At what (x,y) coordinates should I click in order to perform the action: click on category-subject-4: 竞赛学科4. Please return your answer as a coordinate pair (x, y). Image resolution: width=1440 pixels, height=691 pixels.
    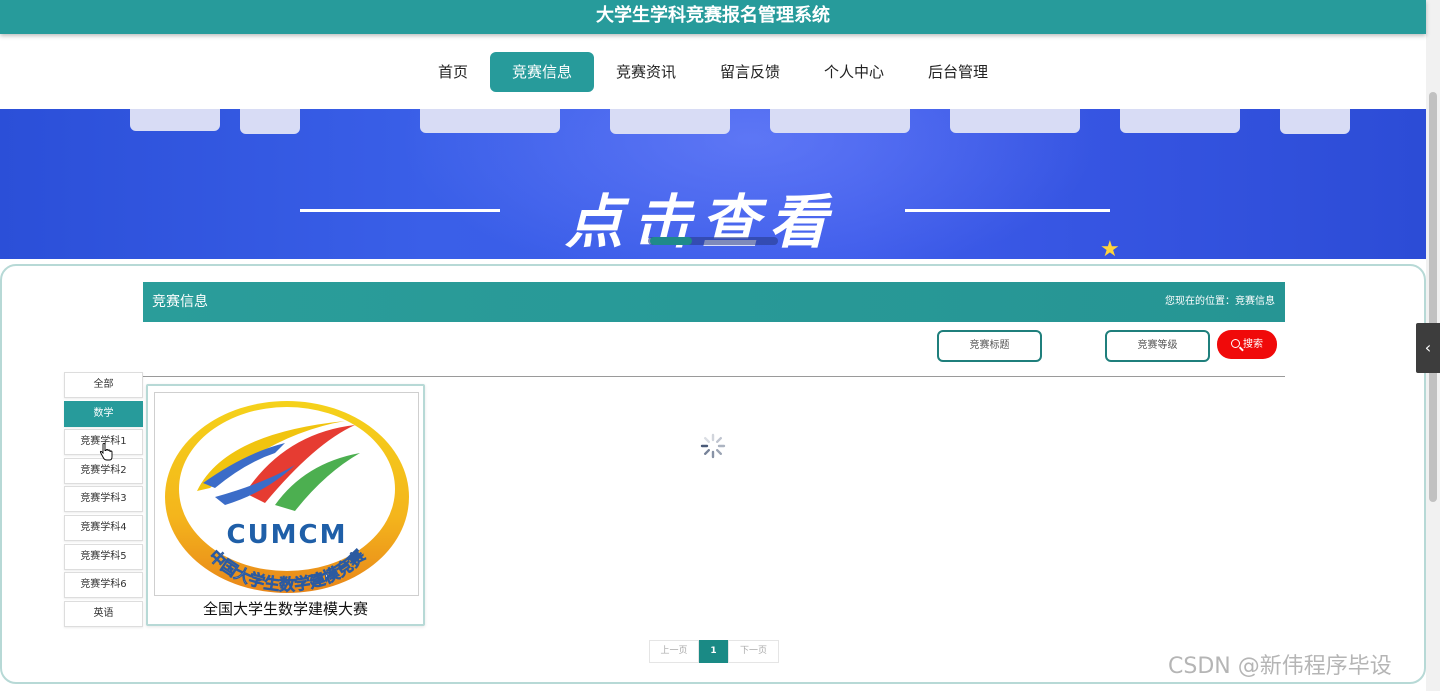
    Looking at the image, I should click on (103, 527).